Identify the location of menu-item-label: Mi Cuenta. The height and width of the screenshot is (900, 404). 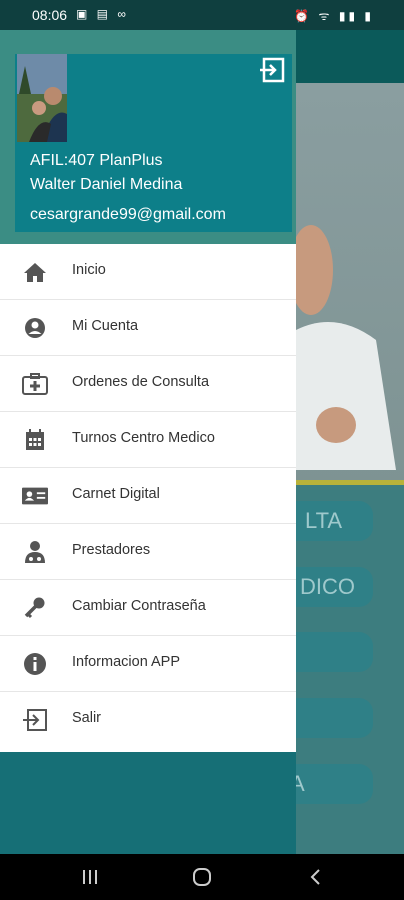
(105, 326).